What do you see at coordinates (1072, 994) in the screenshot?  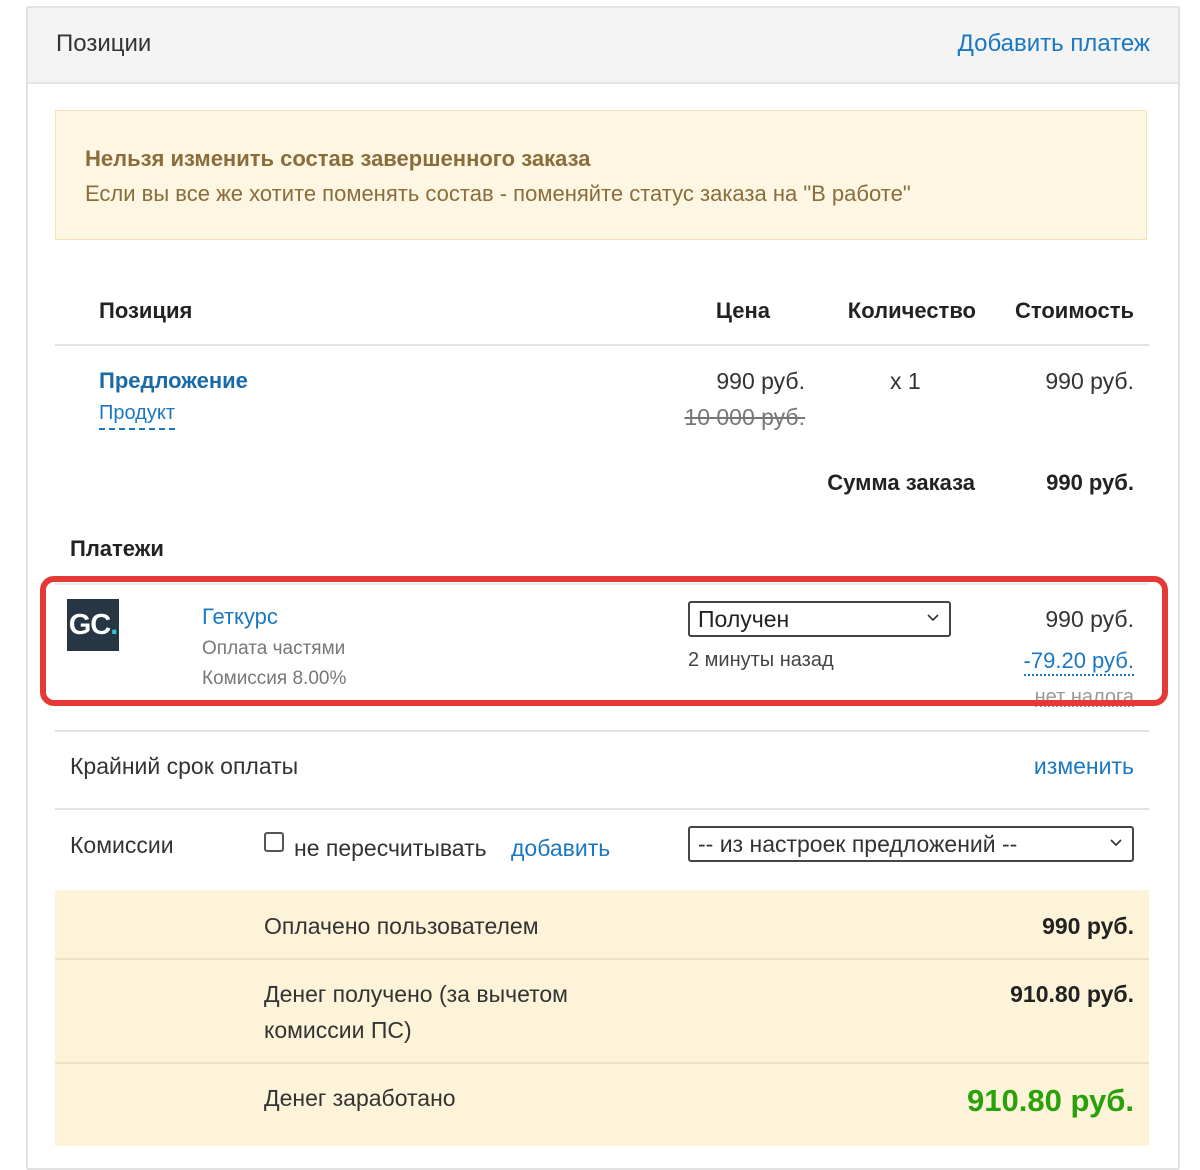 I see `money-received-value: 910.80 руб.` at bounding box center [1072, 994].